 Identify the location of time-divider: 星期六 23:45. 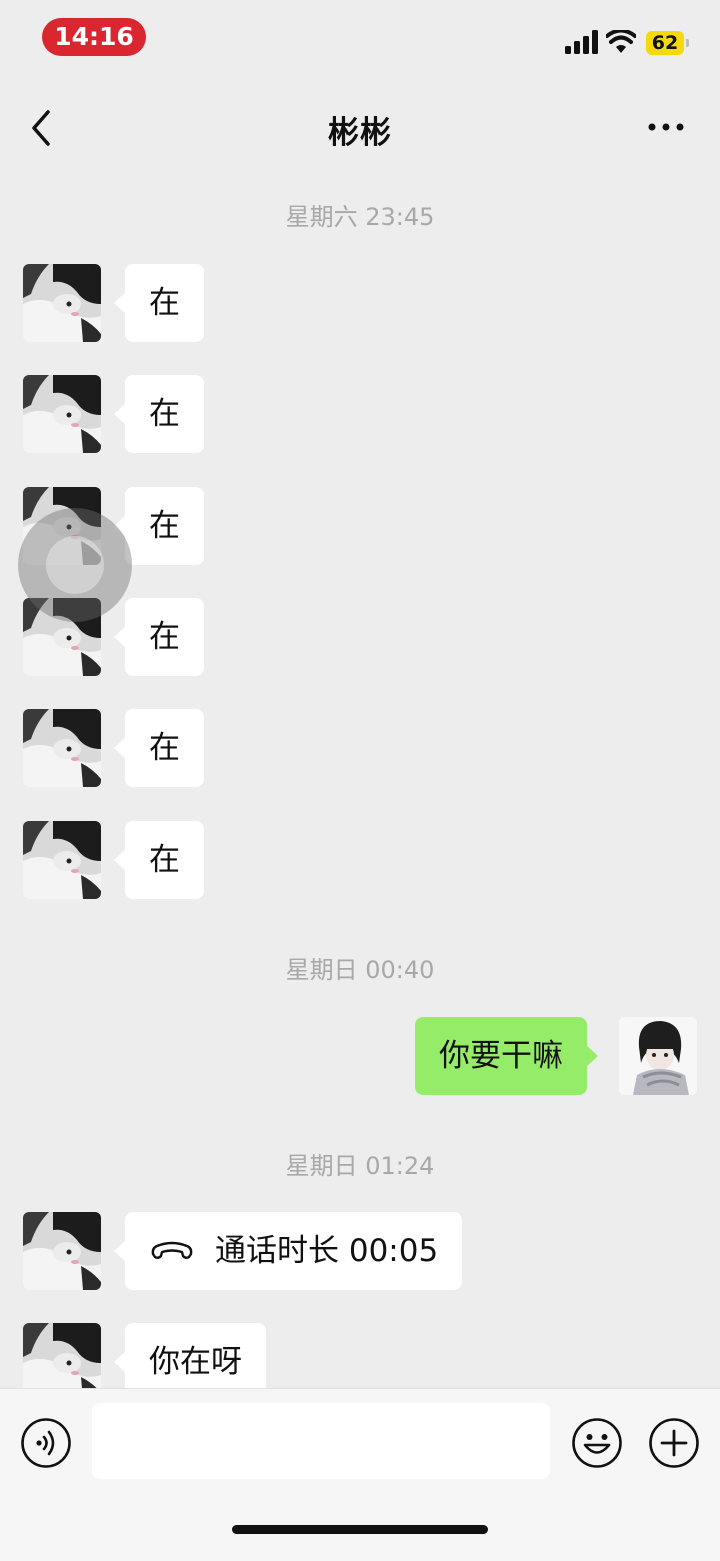
(360, 217).